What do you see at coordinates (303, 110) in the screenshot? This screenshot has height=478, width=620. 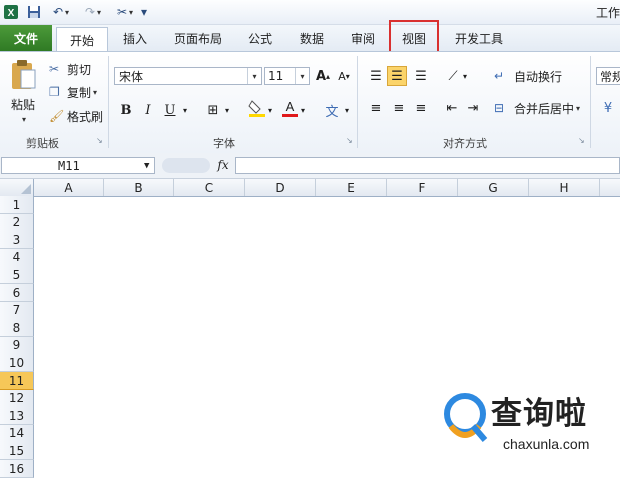 I see `font-color-dropdown-icon: ▾` at bounding box center [303, 110].